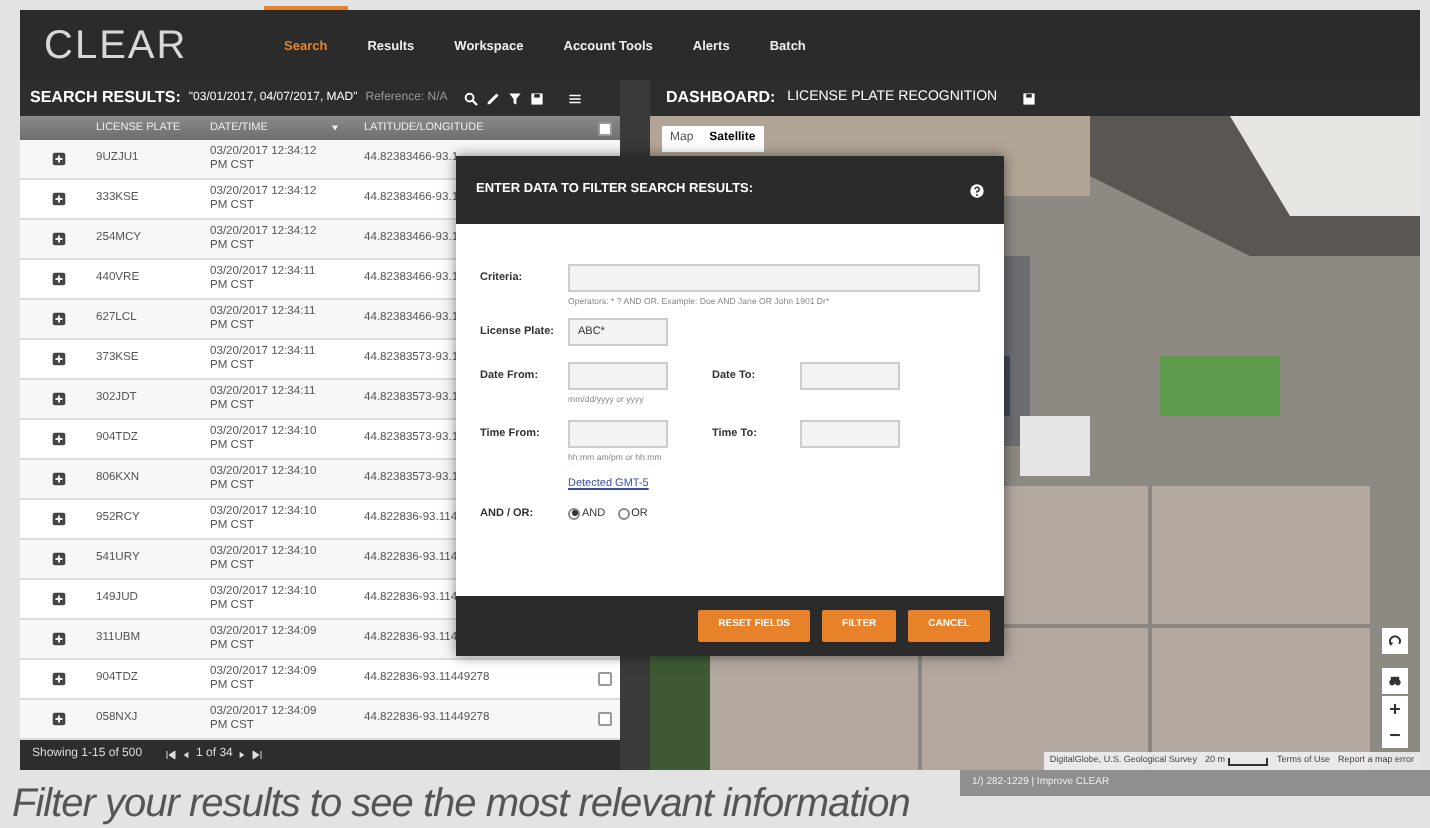  I want to click on caption: Filter your results to see the most relevant information, so click(461, 804).